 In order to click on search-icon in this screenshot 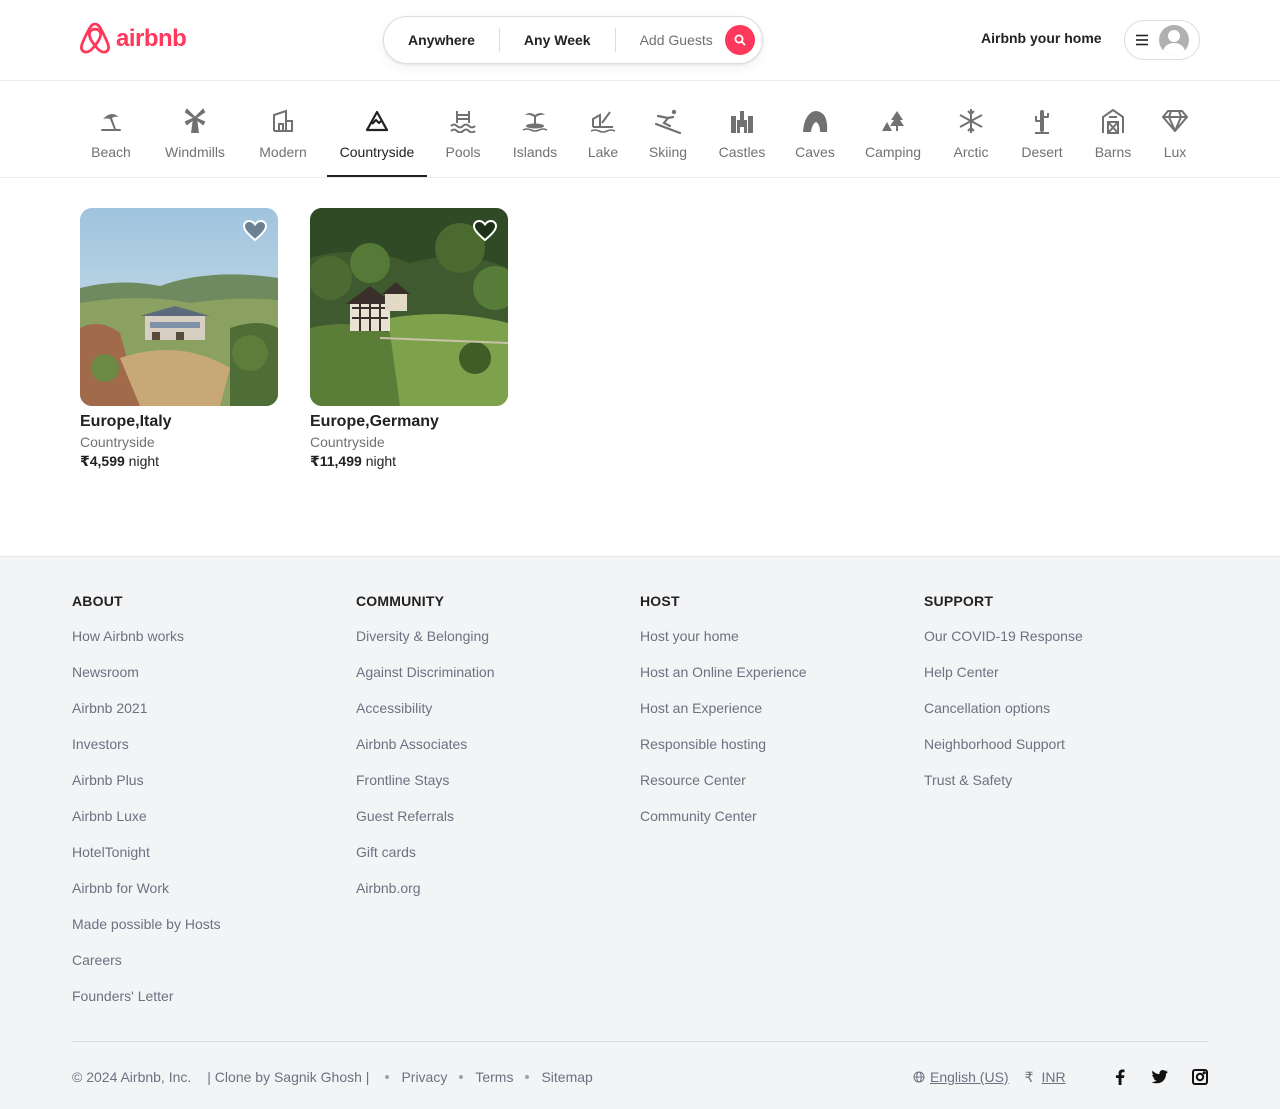, I will do `click(740, 40)`.